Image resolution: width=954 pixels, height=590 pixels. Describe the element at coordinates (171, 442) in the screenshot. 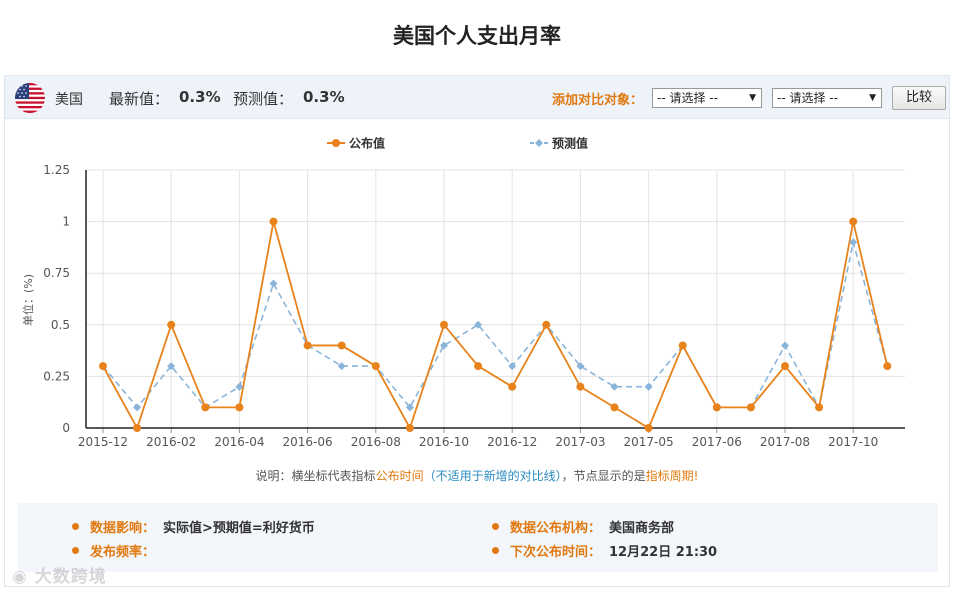

I see `x-tick-label: 2016-02` at that location.